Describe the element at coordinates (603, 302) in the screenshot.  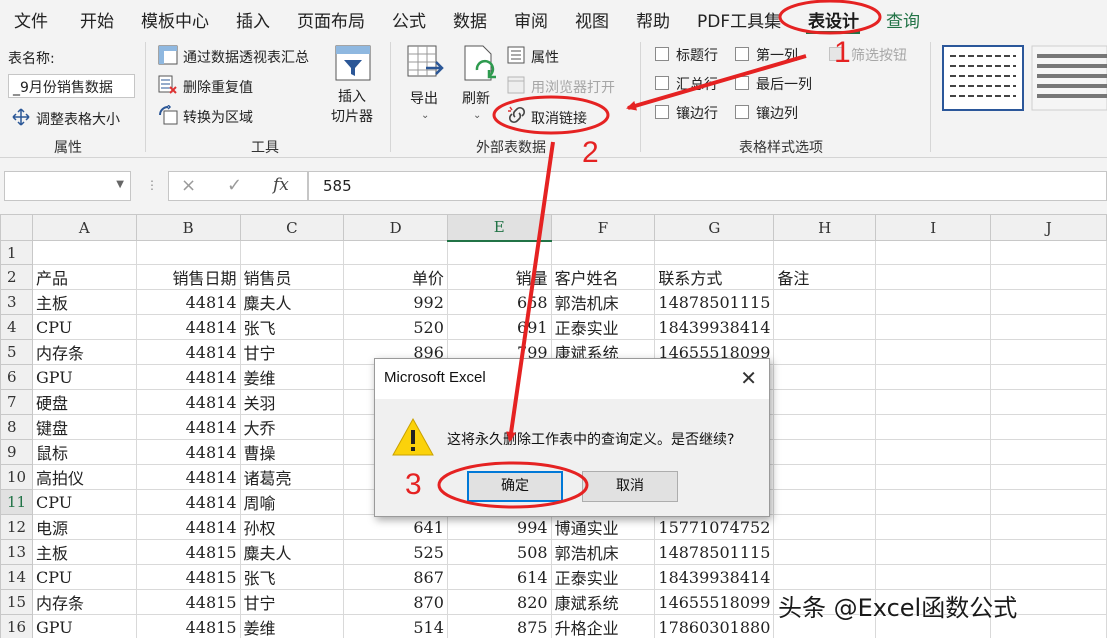
I see `cell: 郭浩机床` at that location.